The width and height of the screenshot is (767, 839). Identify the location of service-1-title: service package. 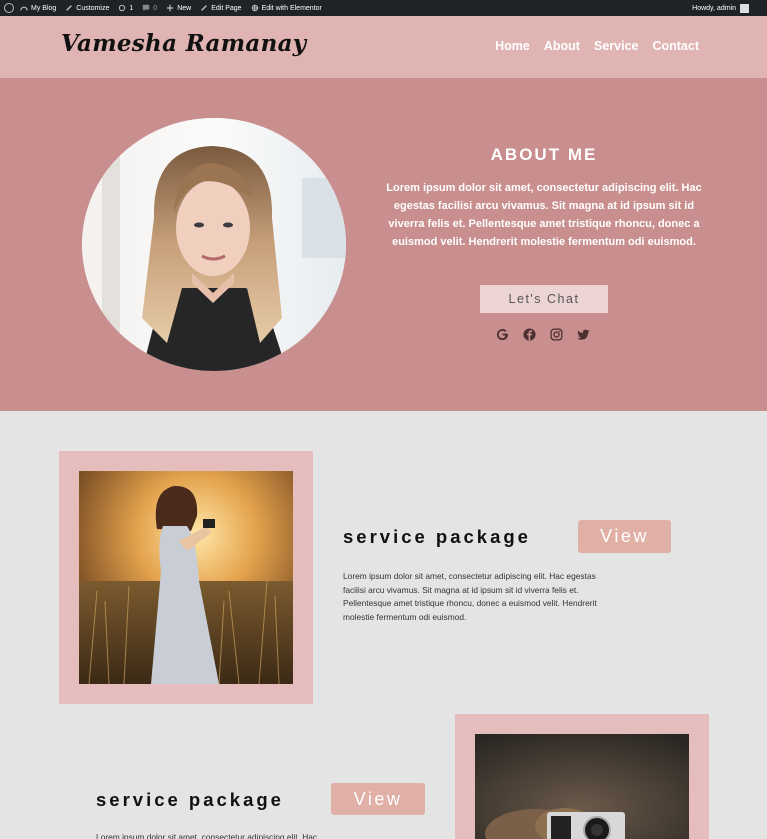
(437, 536).